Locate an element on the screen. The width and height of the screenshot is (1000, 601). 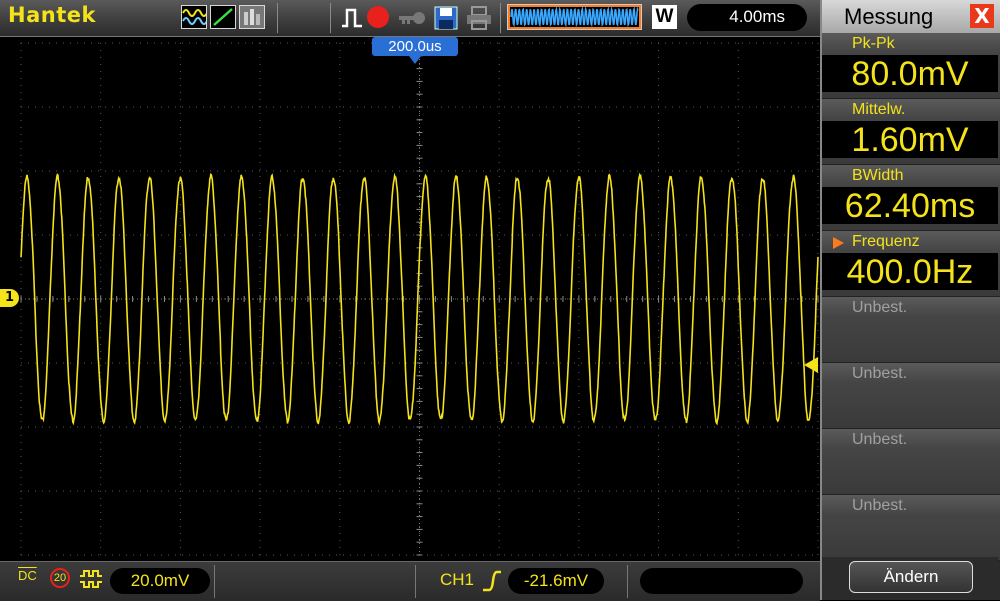
channel1-ground-marker: 1 is located at coordinates (9, 298).